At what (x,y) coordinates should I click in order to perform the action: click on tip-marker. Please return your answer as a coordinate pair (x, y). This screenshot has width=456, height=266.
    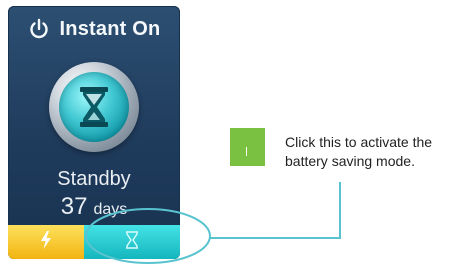
    Looking at the image, I should click on (247, 147).